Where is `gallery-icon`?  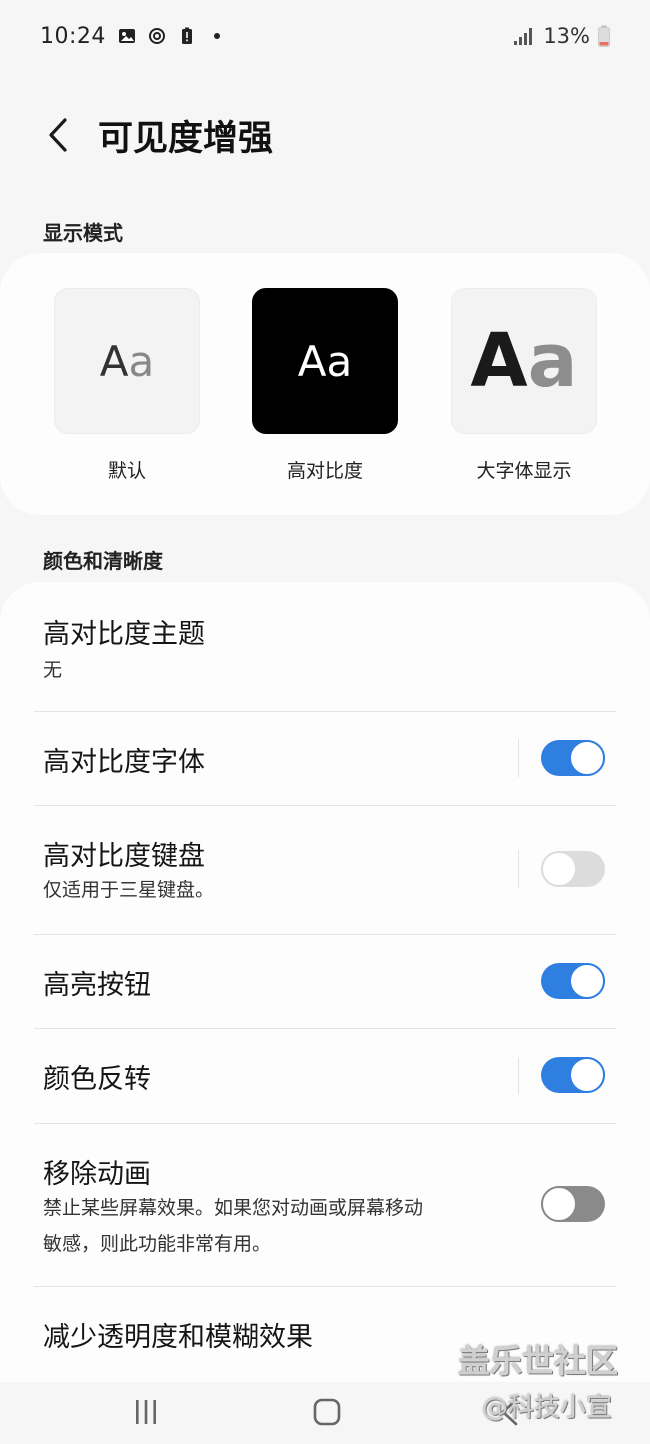 gallery-icon is located at coordinates (126, 36).